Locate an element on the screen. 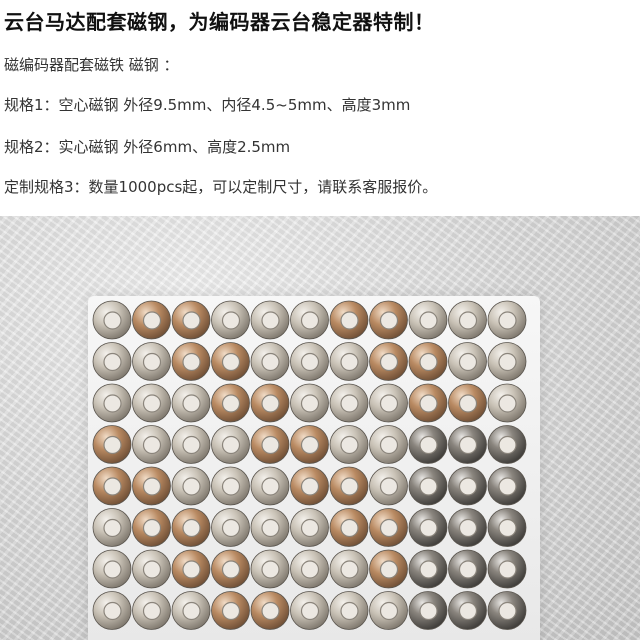 The image size is (640, 640). product-title: 云台马达配套磁钢，为编码器云台稳定器特制！ is located at coordinates (219, 22).